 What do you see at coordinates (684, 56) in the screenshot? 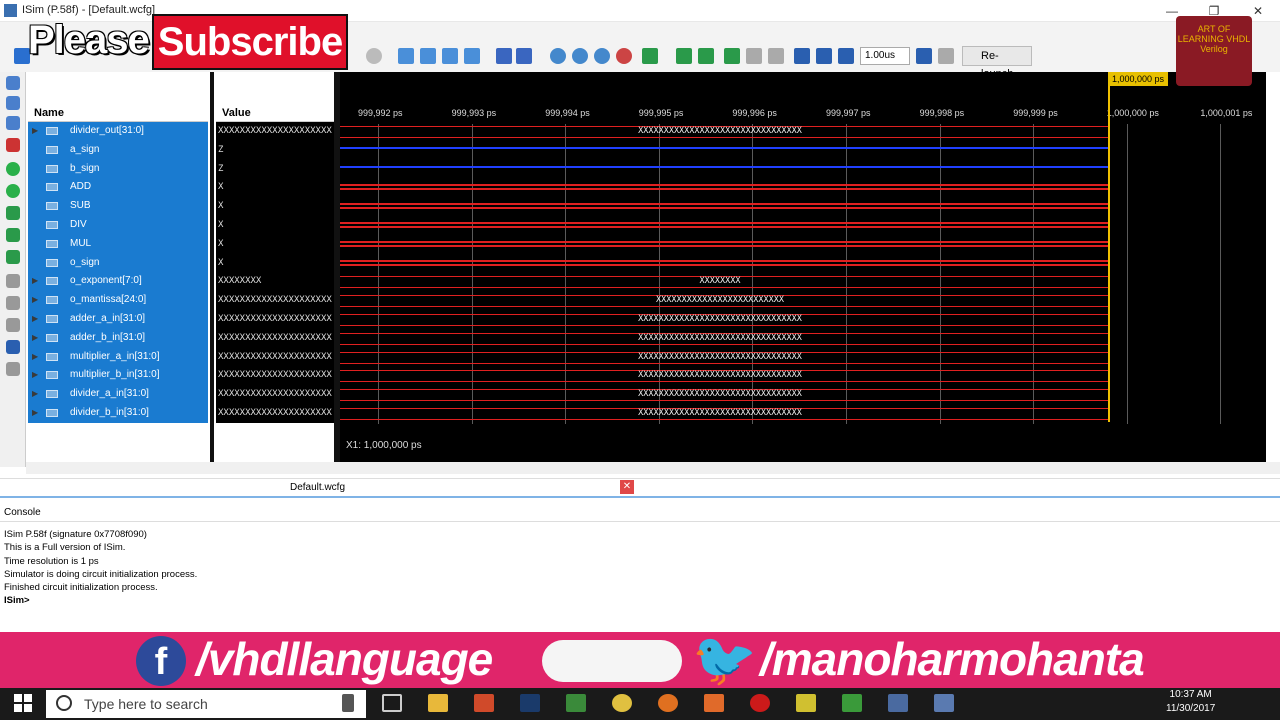
I see `prev-marker-icon` at bounding box center [684, 56].